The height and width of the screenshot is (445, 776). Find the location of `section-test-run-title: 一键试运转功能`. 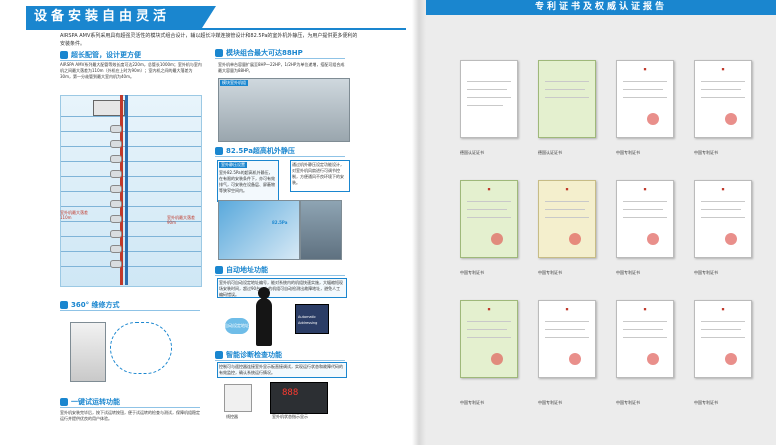

section-test-run-title: 一键试运转功能 is located at coordinates (90, 402).